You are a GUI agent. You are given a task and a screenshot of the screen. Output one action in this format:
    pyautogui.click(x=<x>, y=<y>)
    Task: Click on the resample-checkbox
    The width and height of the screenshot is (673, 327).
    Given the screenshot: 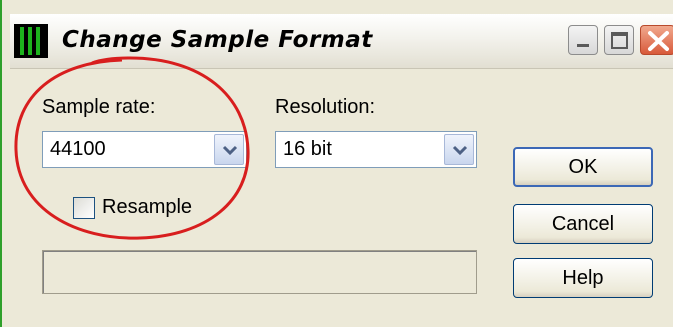 What is the action you would take?
    pyautogui.click(x=84, y=208)
    